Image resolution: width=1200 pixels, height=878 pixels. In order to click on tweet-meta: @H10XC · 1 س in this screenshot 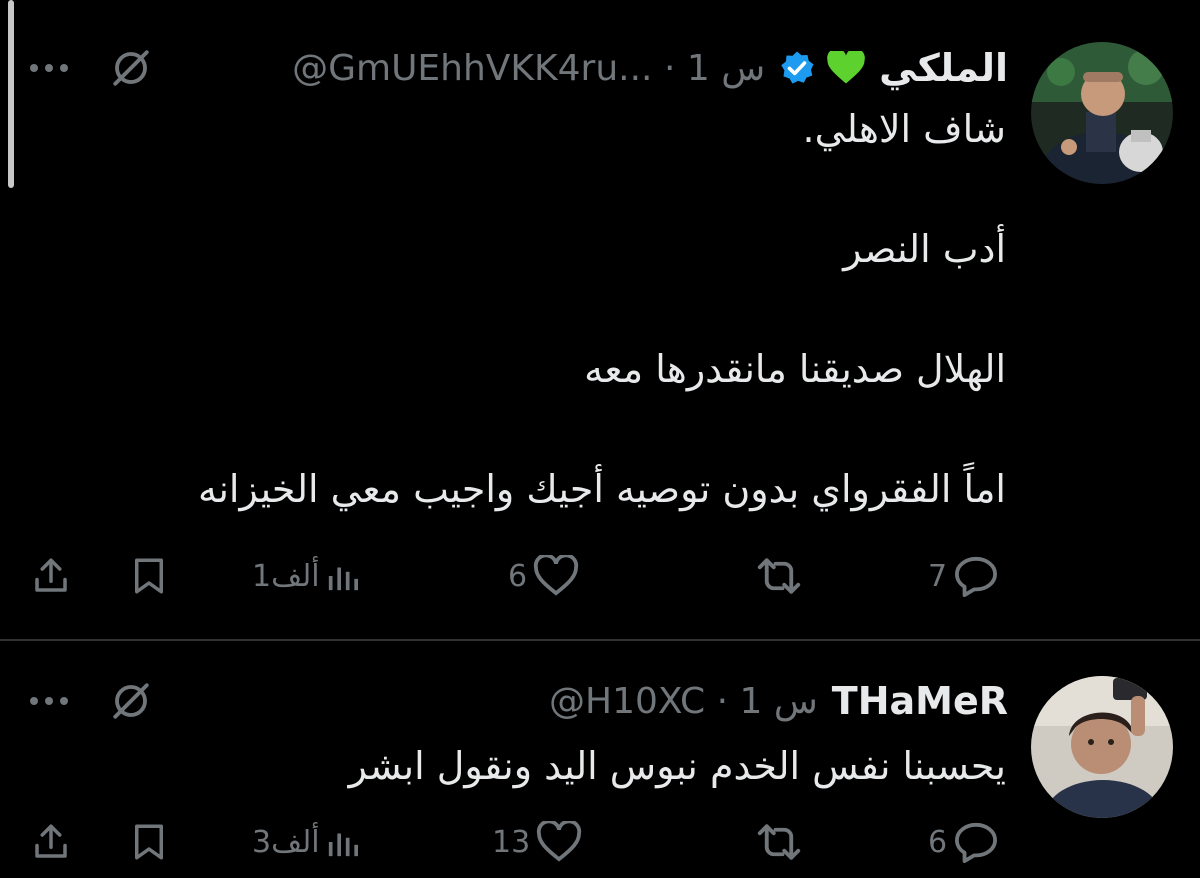, I will do `click(683, 701)`.